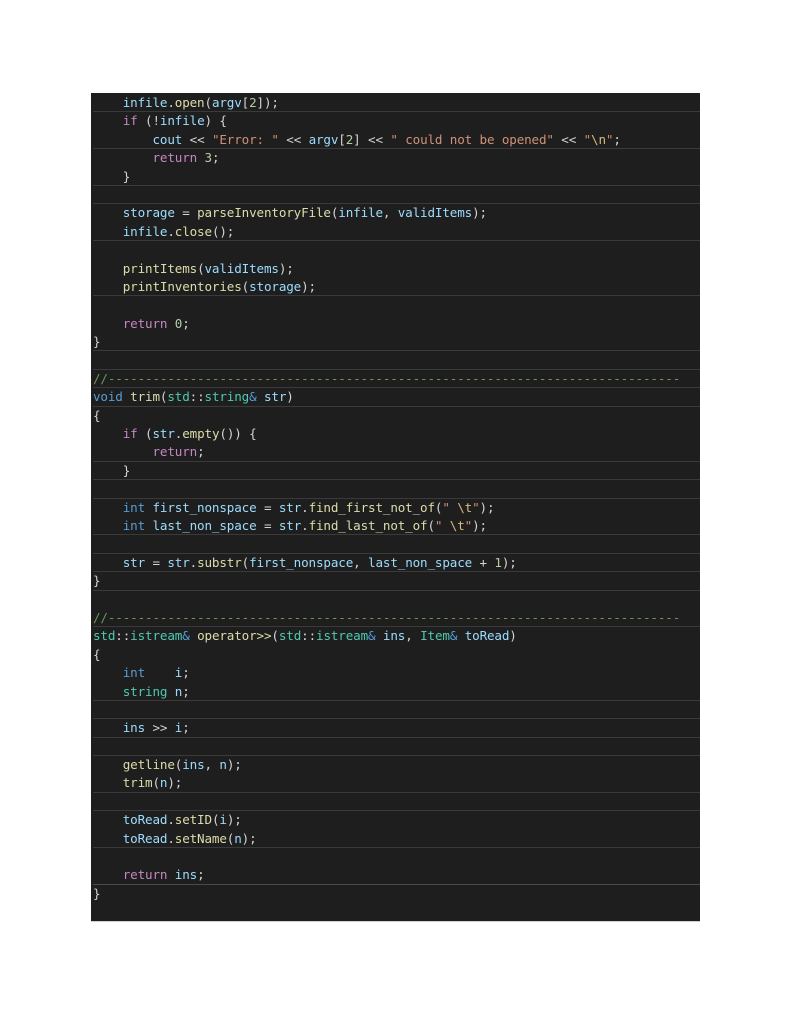  Describe the element at coordinates (226, 102) in the screenshot. I see `code-token: argv` at that location.